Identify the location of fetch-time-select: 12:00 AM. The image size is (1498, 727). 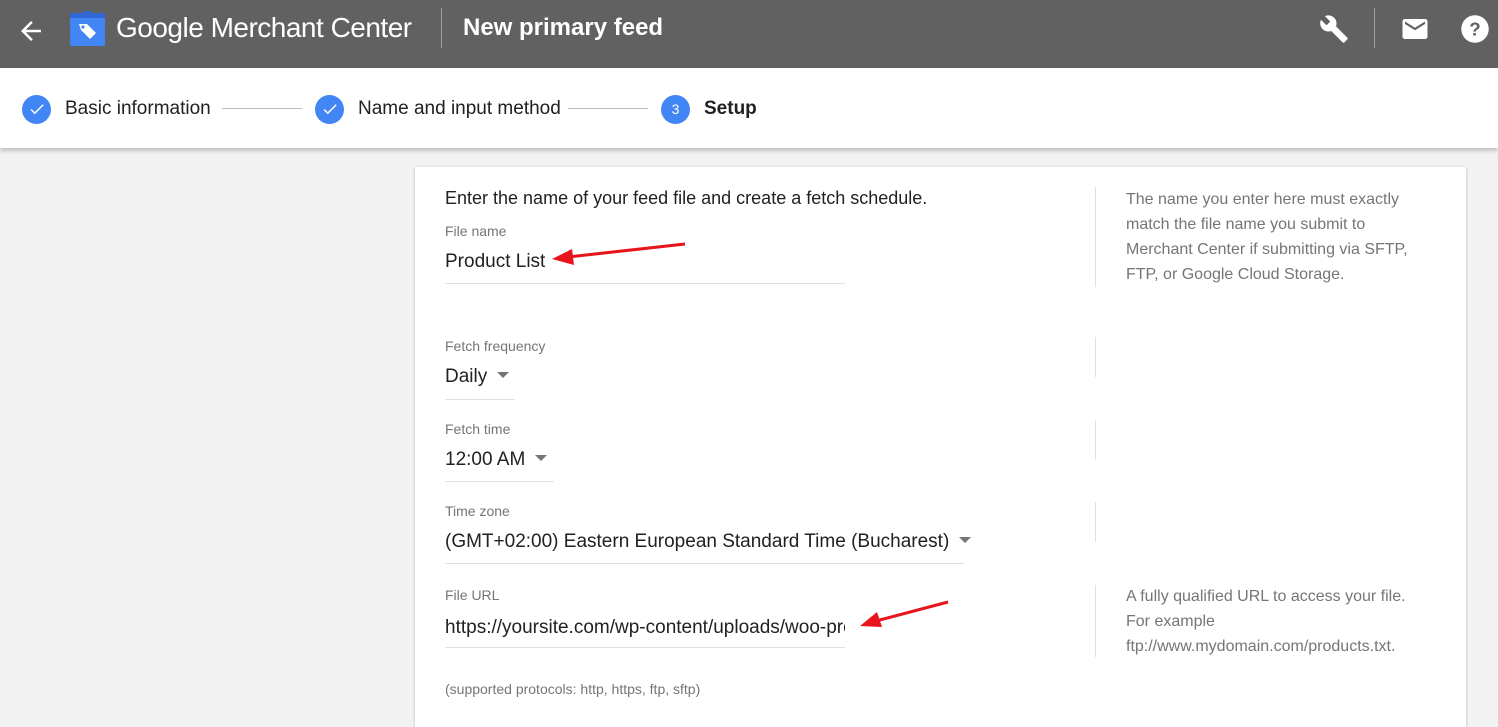
(496, 460).